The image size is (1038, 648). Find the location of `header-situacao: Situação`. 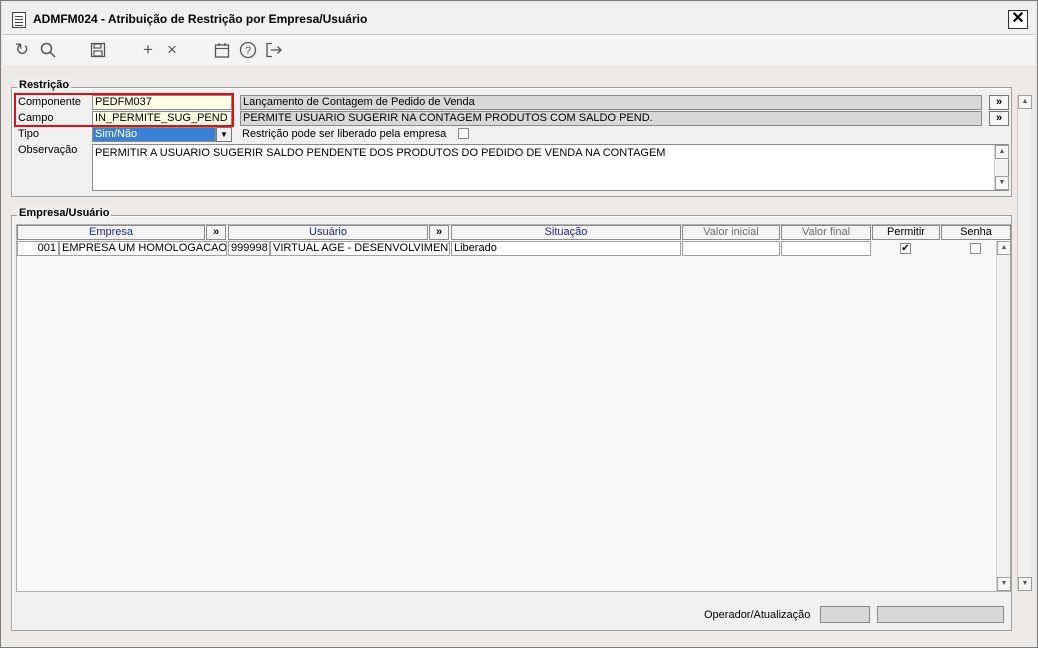

header-situacao: Situação is located at coordinates (566, 232).